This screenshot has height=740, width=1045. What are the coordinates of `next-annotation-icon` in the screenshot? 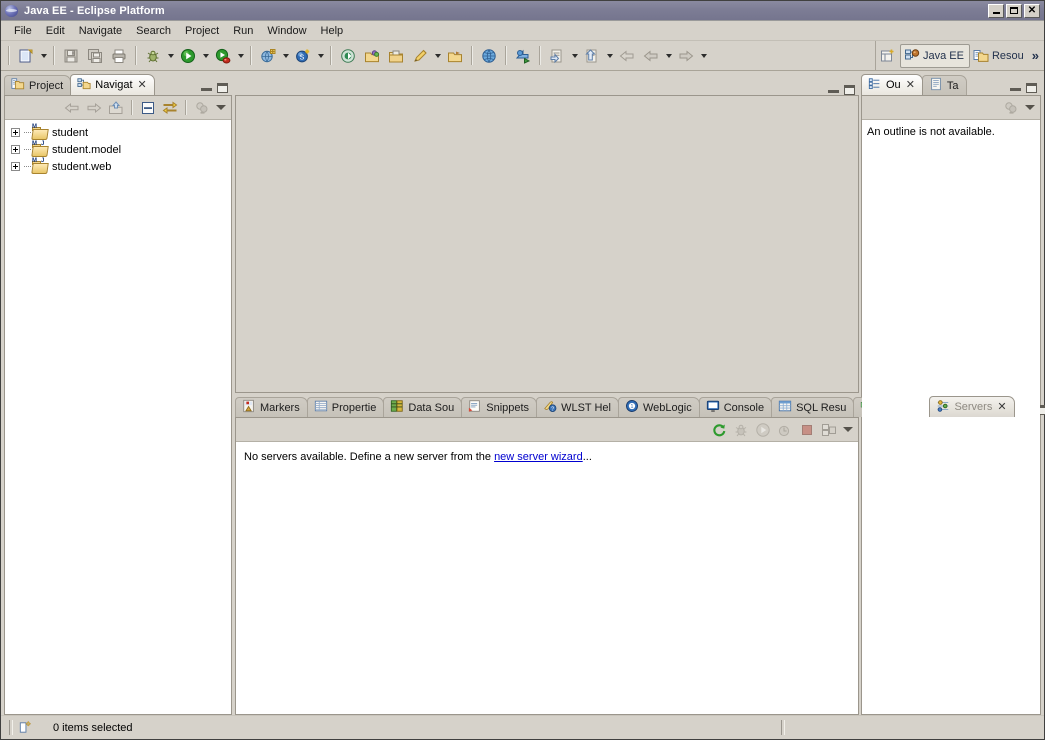 It's located at (557, 56).